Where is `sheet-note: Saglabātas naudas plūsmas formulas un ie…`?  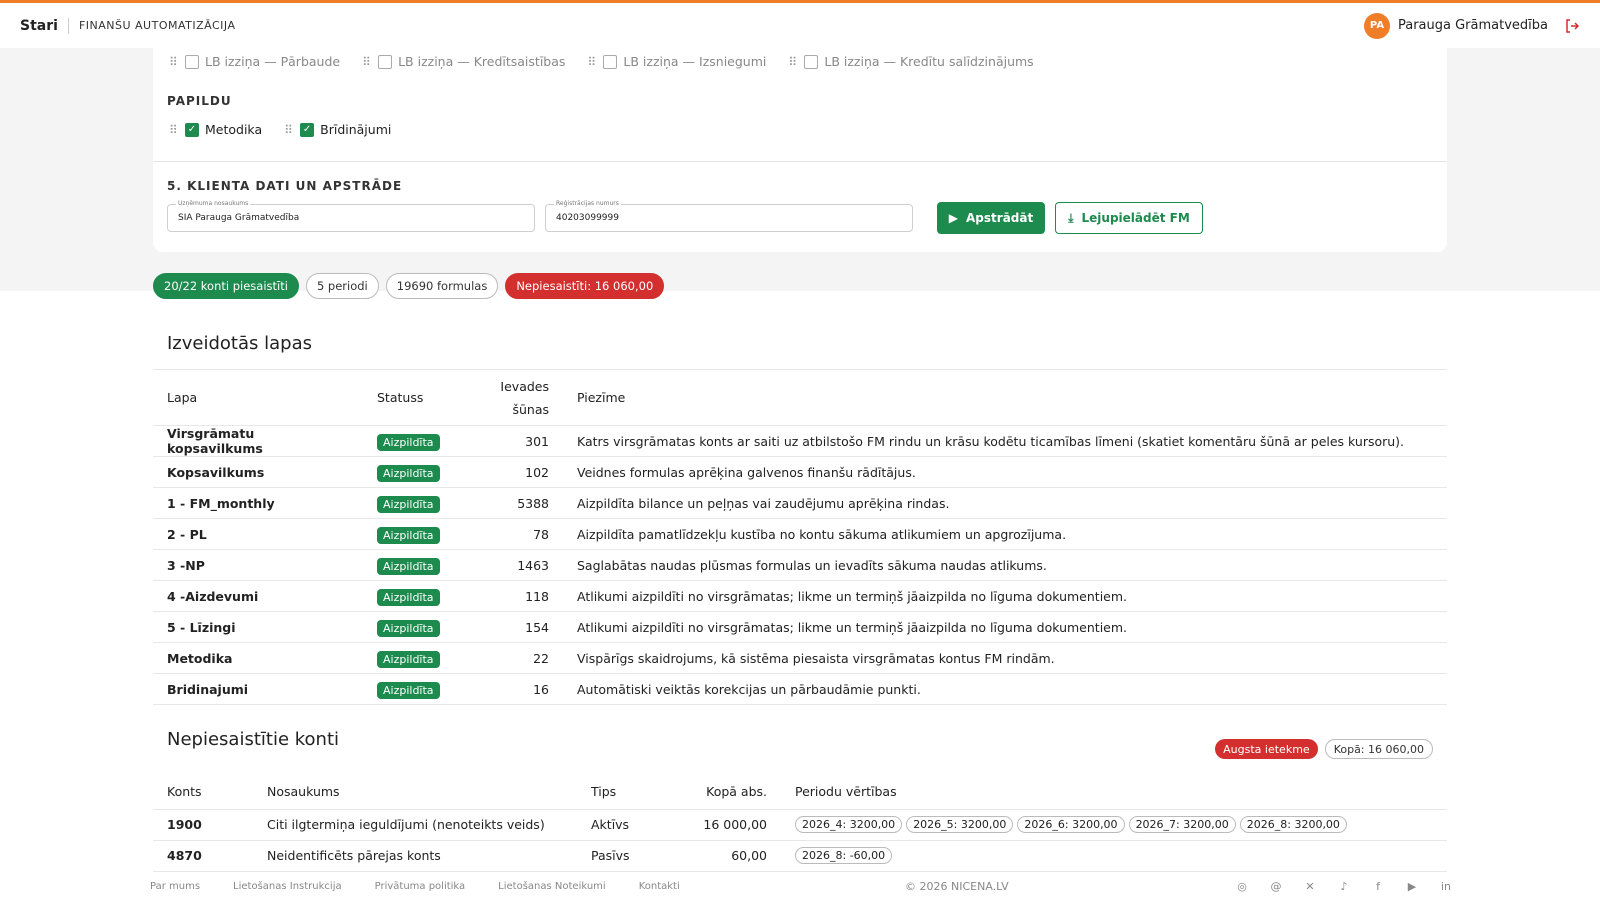
sheet-note: Saglabātas naudas plūsmas formulas un ie… is located at coordinates (1005, 565).